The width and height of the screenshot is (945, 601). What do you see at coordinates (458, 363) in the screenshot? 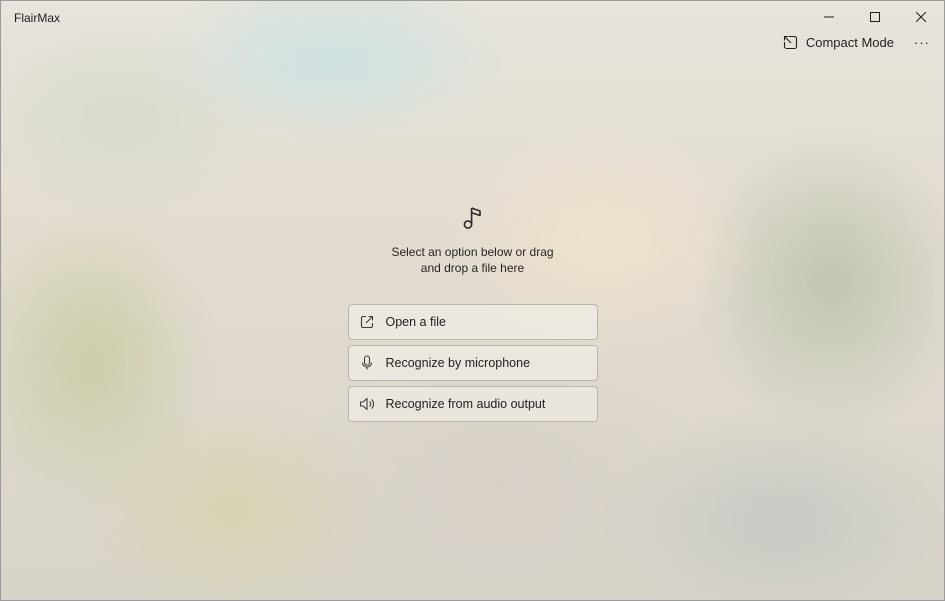
I see `recognize-microphone-label: Recognize by microphone` at bounding box center [458, 363].